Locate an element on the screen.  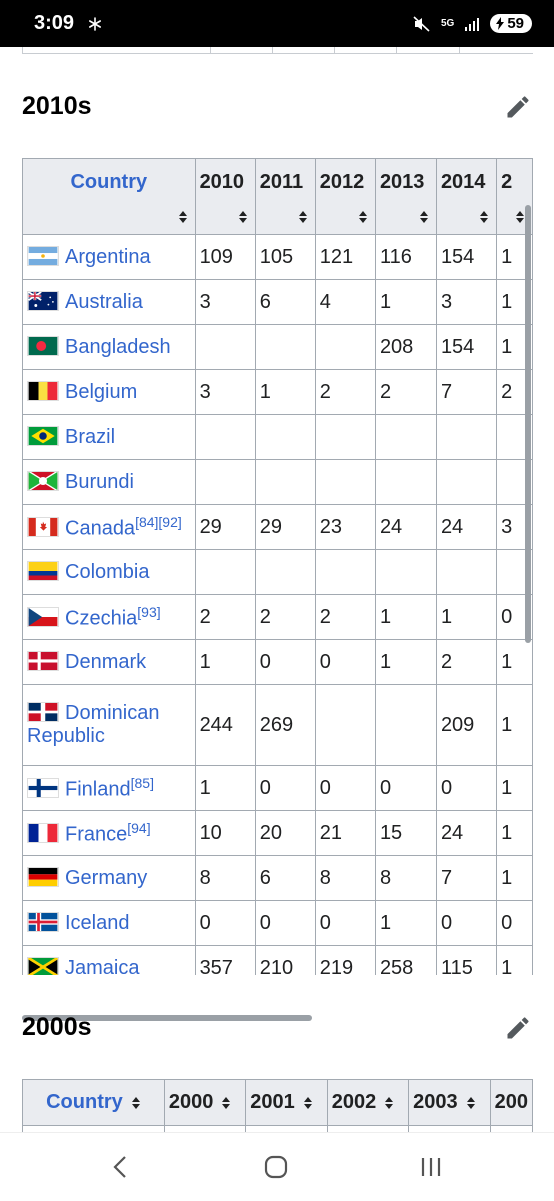
country-link: Bangladesh is located at coordinates (118, 347).